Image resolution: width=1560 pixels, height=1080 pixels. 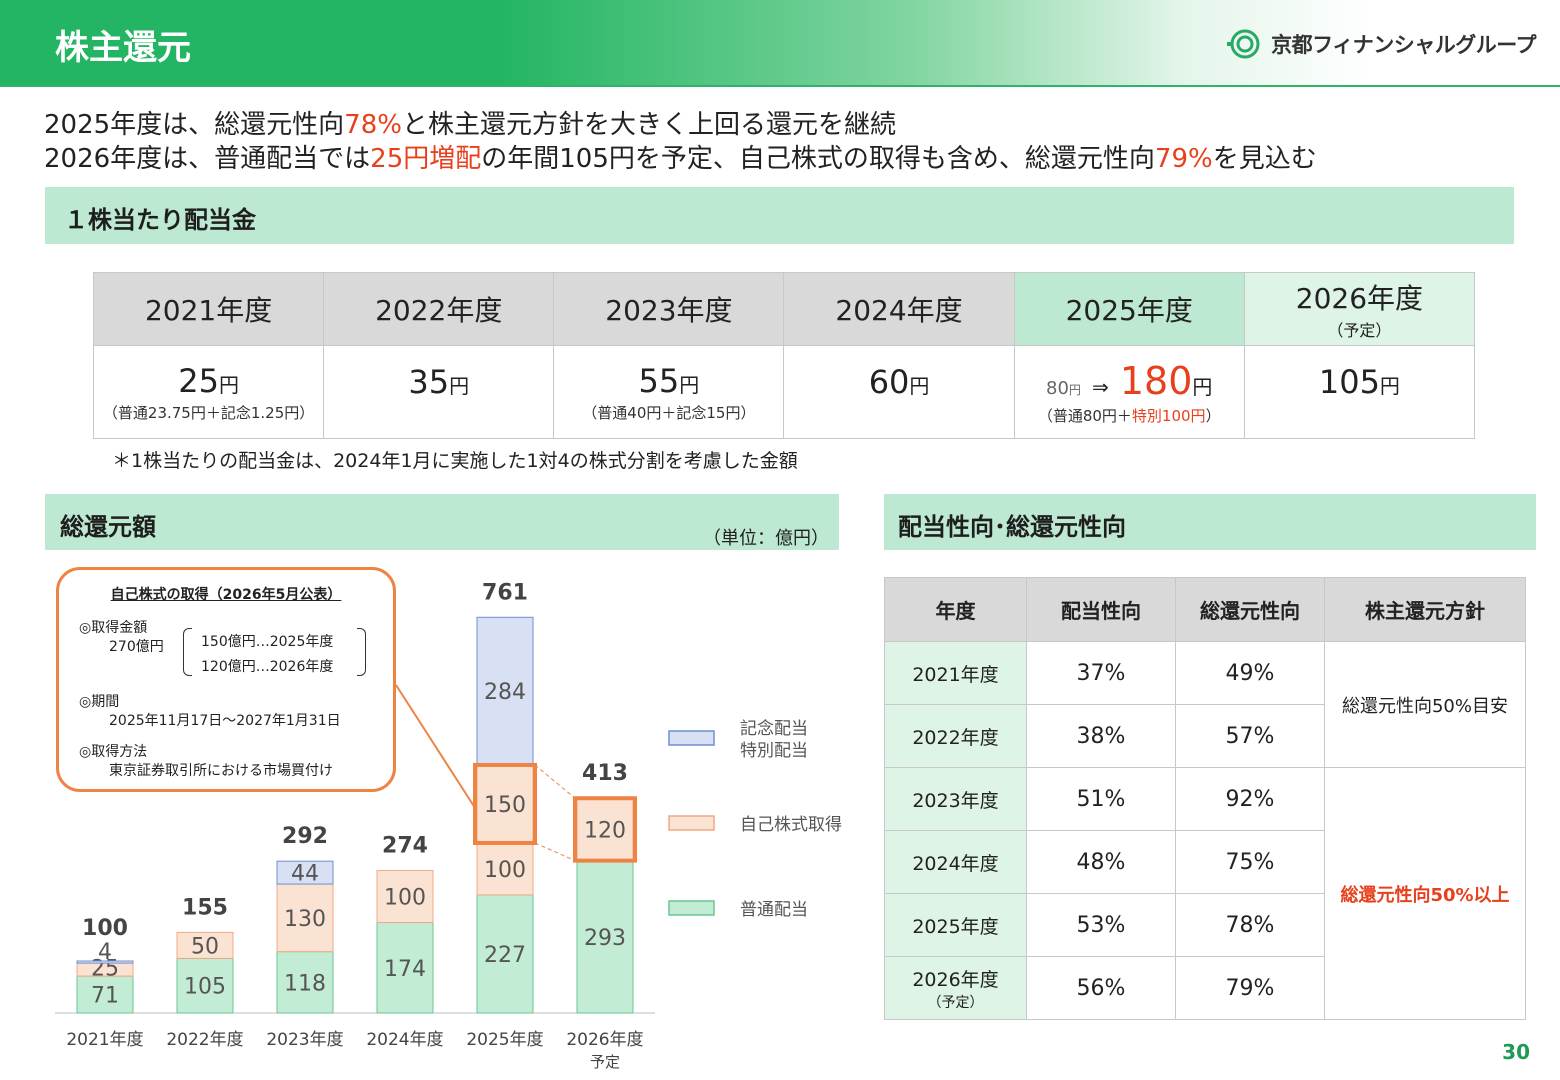 What do you see at coordinates (766, 538) in the screenshot?
I see `total-return-unit: （単位：億円）` at bounding box center [766, 538].